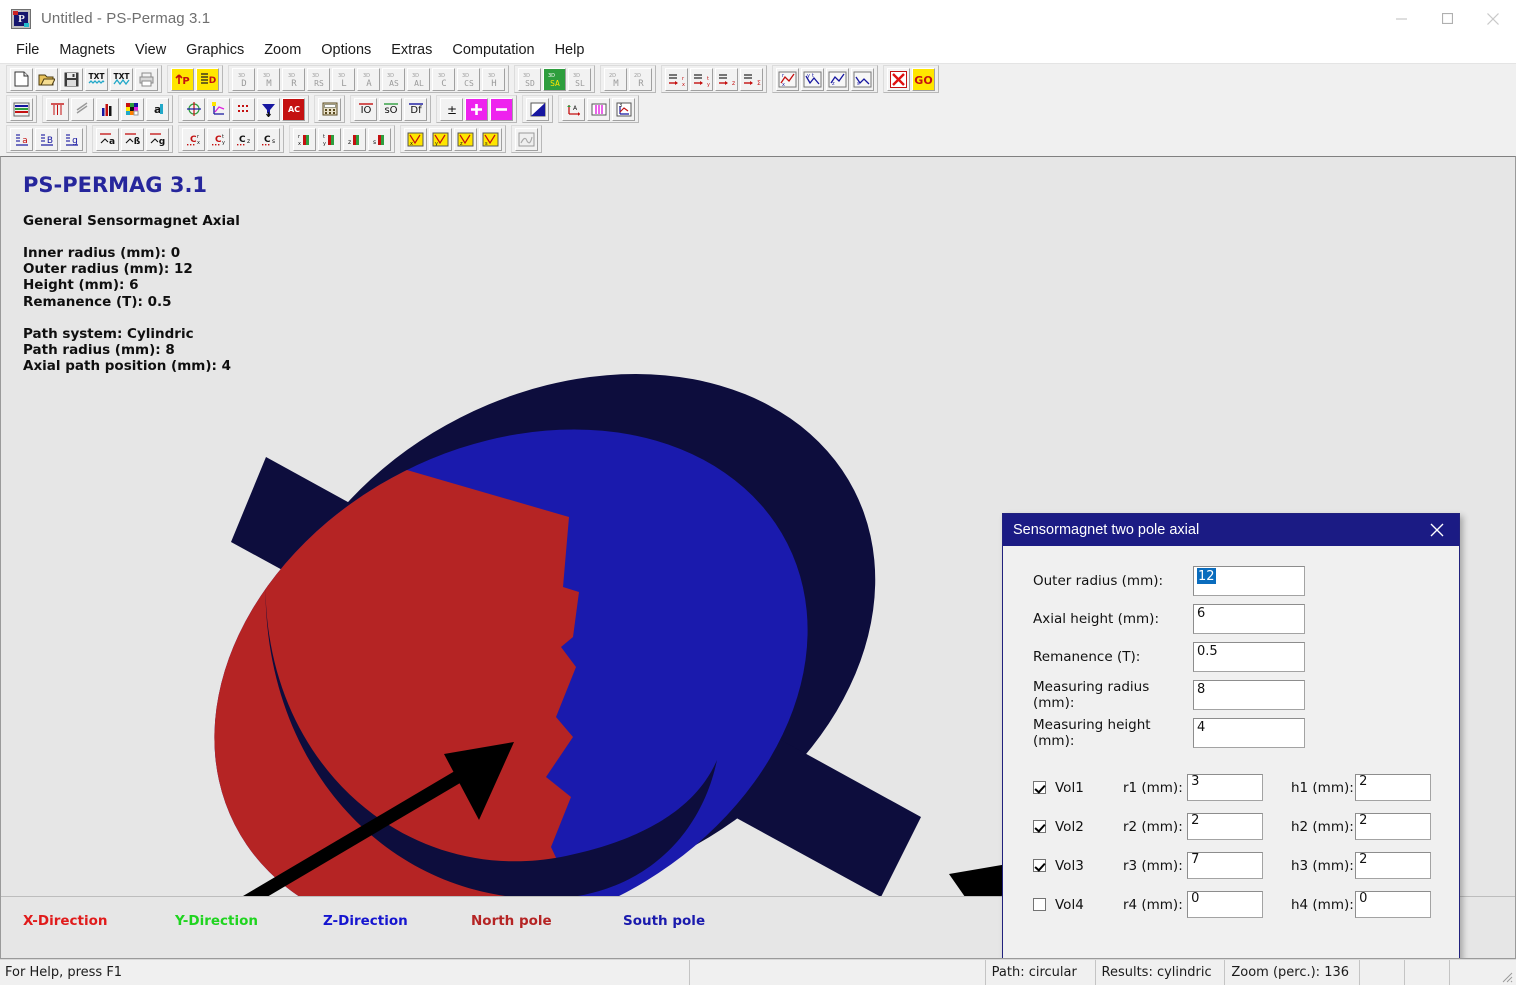 The height and width of the screenshot is (985, 1516). I want to click on bar-z-button: z, so click(354, 139).